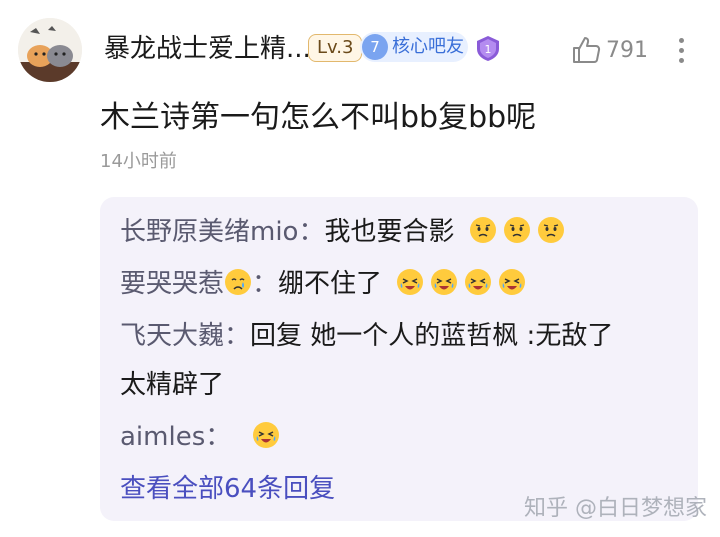 This screenshot has height=537, width=720. I want to click on svg-text: 1, so click(488, 49).